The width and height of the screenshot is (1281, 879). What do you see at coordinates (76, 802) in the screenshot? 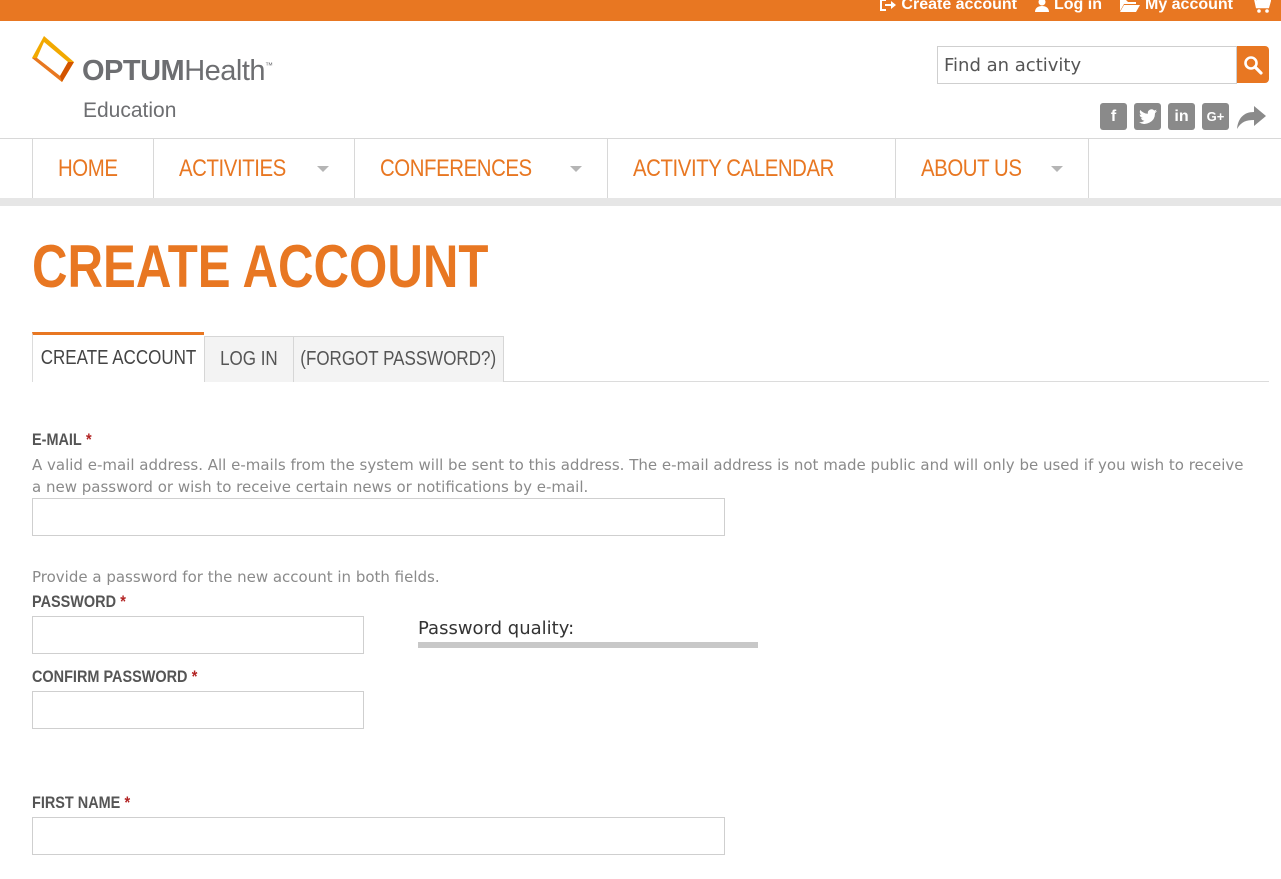
I see `first-name-label-text: FIRST NAME` at bounding box center [76, 802].